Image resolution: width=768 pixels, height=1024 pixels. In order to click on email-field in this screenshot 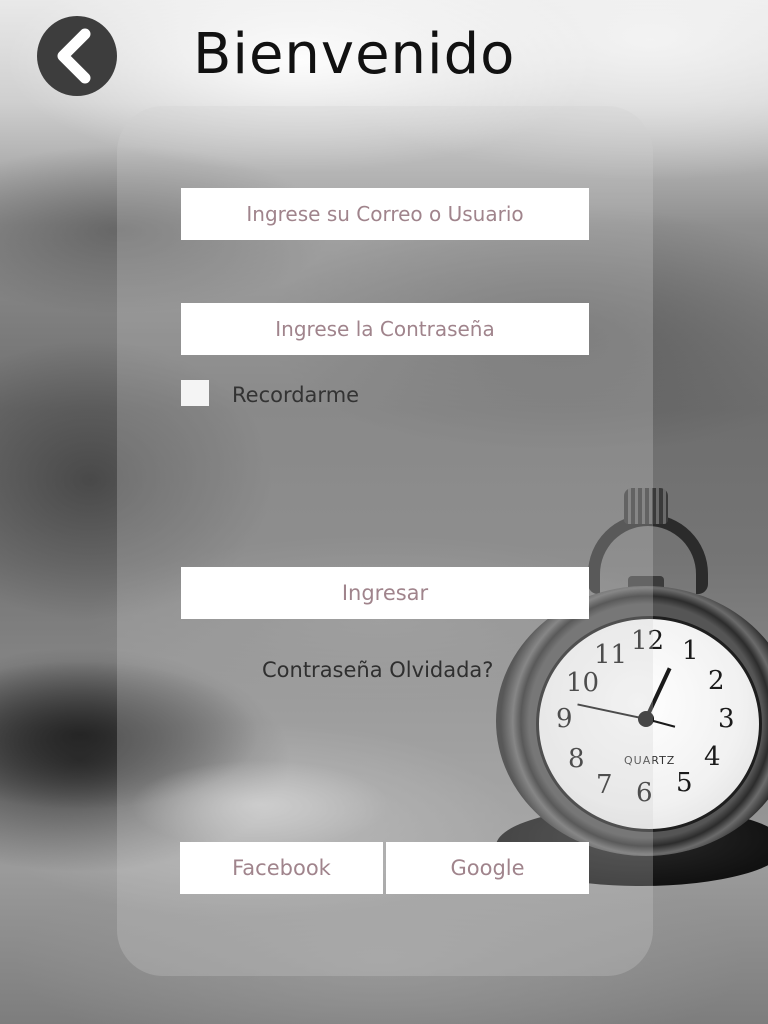, I will do `click(385, 214)`.